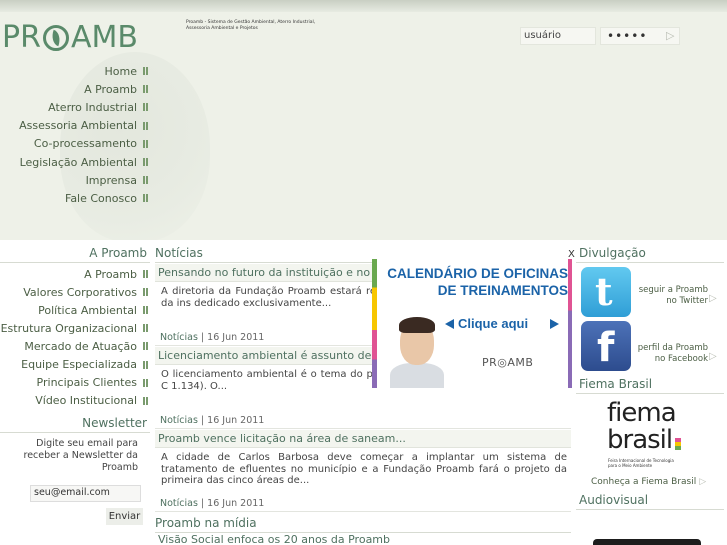 This screenshot has width=727, height=545. Describe the element at coordinates (83, 107) in the screenshot. I see `nav-item-aterro-industrial: Aterro Industrial` at that location.